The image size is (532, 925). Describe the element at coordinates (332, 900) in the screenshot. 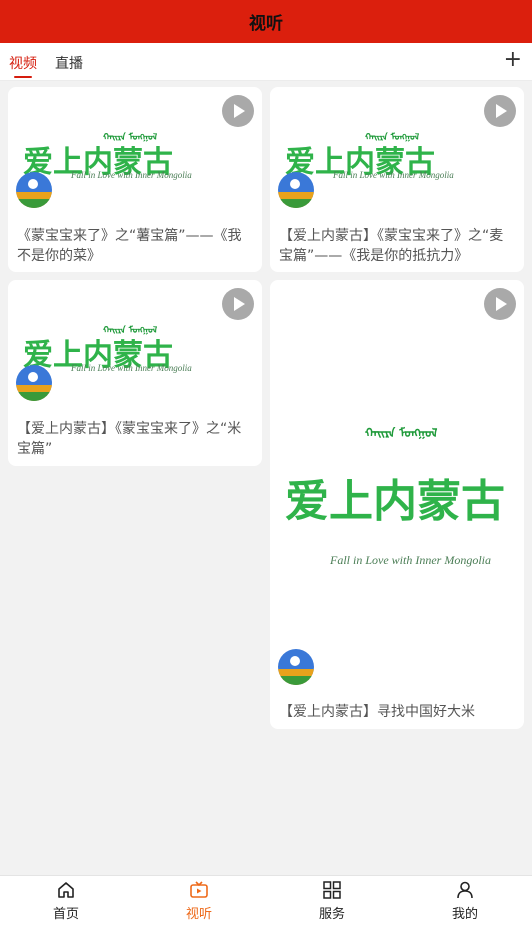

I see `nav-services: 服务` at that location.